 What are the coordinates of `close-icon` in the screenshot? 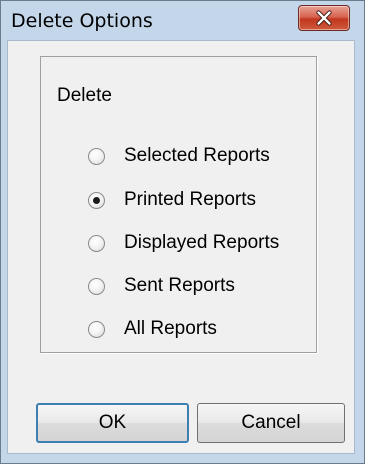 It's located at (324, 18).